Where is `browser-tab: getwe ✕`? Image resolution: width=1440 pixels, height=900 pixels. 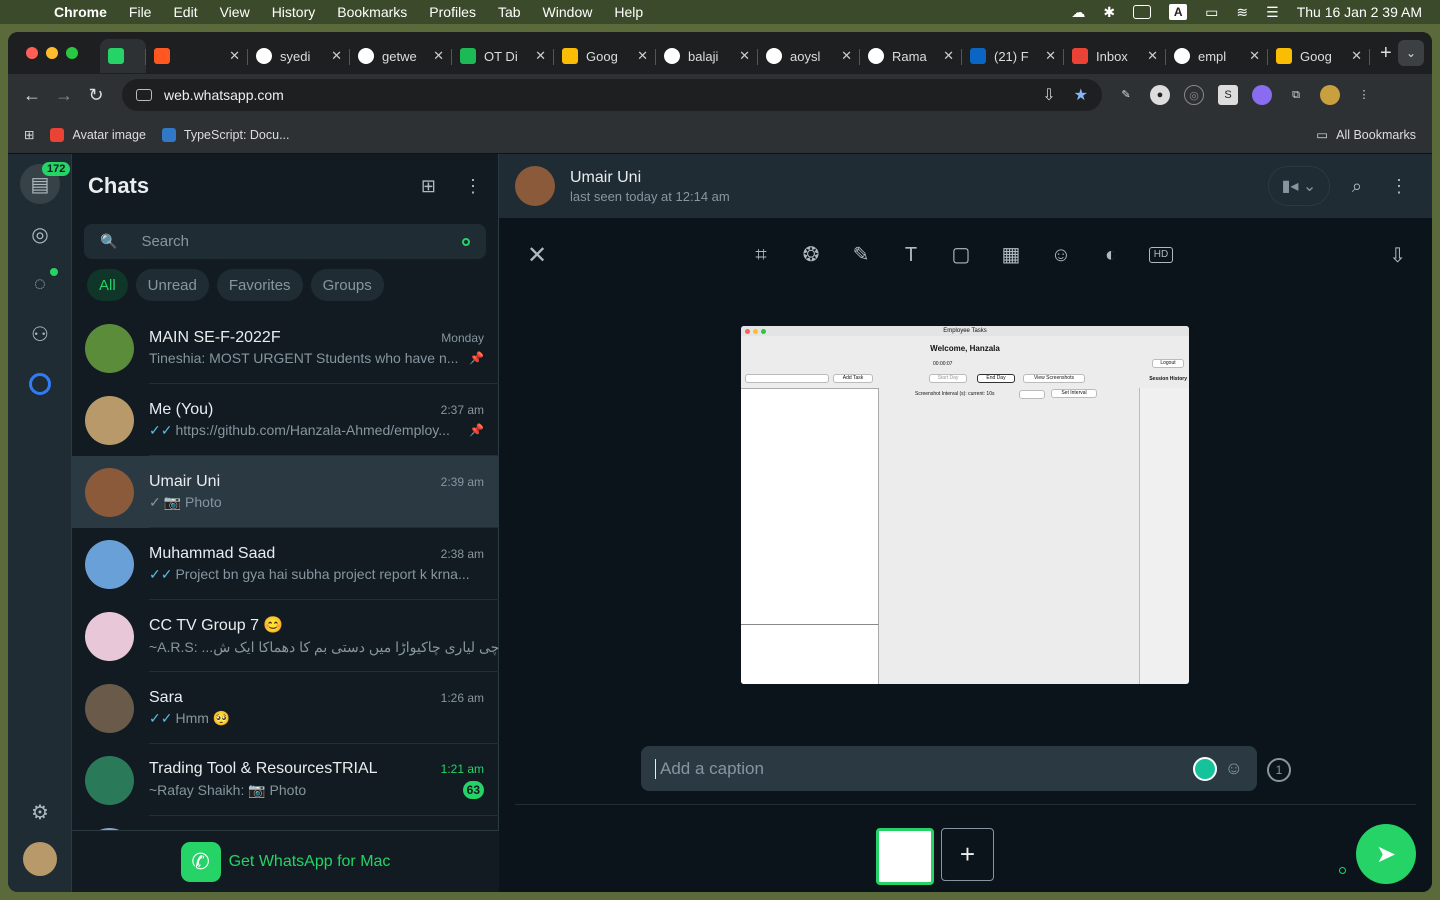 browser-tab: getwe ✕ is located at coordinates (401, 56).